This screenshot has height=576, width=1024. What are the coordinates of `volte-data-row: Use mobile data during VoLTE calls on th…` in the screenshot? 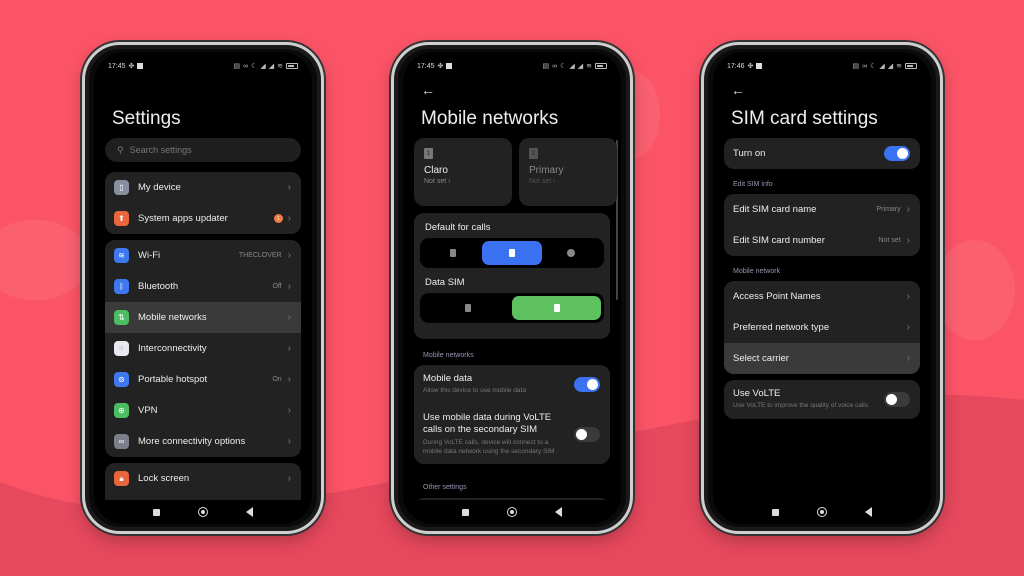 It's located at (512, 434).